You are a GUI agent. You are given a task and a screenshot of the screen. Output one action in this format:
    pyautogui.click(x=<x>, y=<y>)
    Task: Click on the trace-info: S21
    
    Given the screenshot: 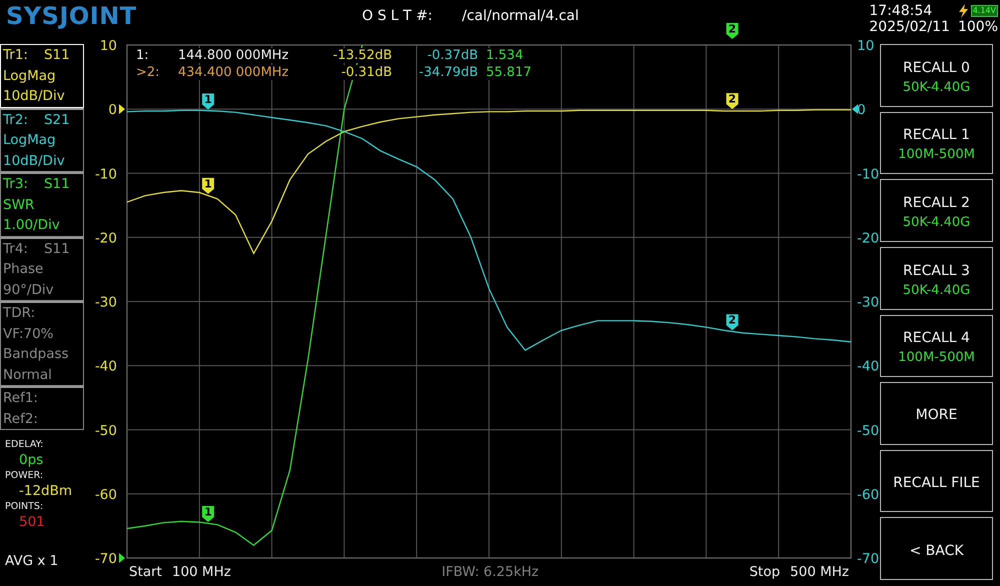 What is the action you would take?
    pyautogui.click(x=57, y=120)
    